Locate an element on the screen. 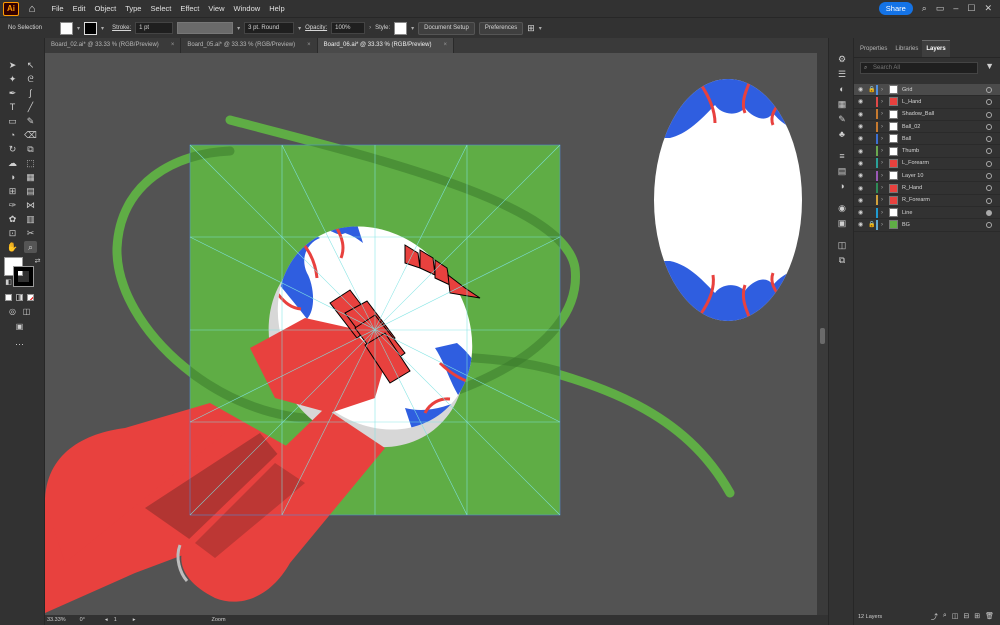 The height and width of the screenshot is (625, 1000). appearance-icon: ◉ is located at coordinates (842, 208).